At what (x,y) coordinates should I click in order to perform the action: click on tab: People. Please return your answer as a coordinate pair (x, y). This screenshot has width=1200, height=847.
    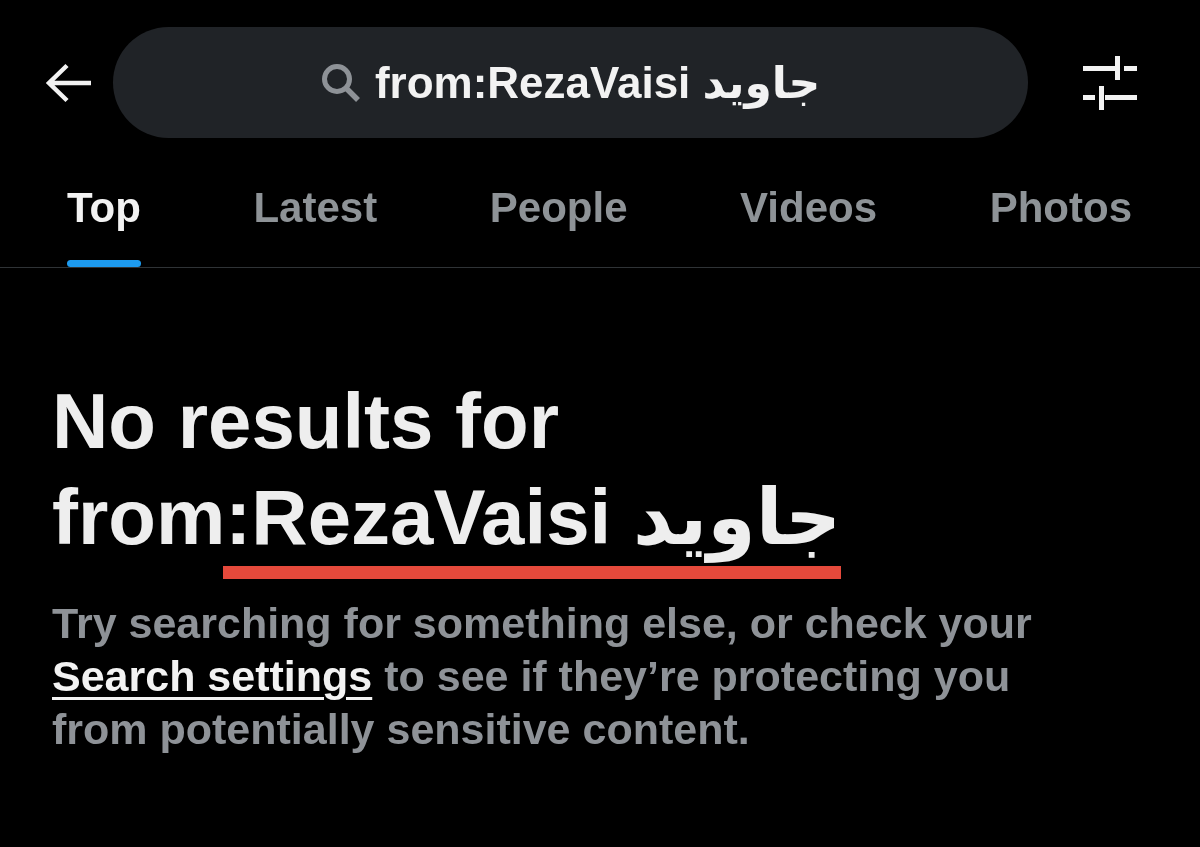
    Looking at the image, I should click on (558, 202).